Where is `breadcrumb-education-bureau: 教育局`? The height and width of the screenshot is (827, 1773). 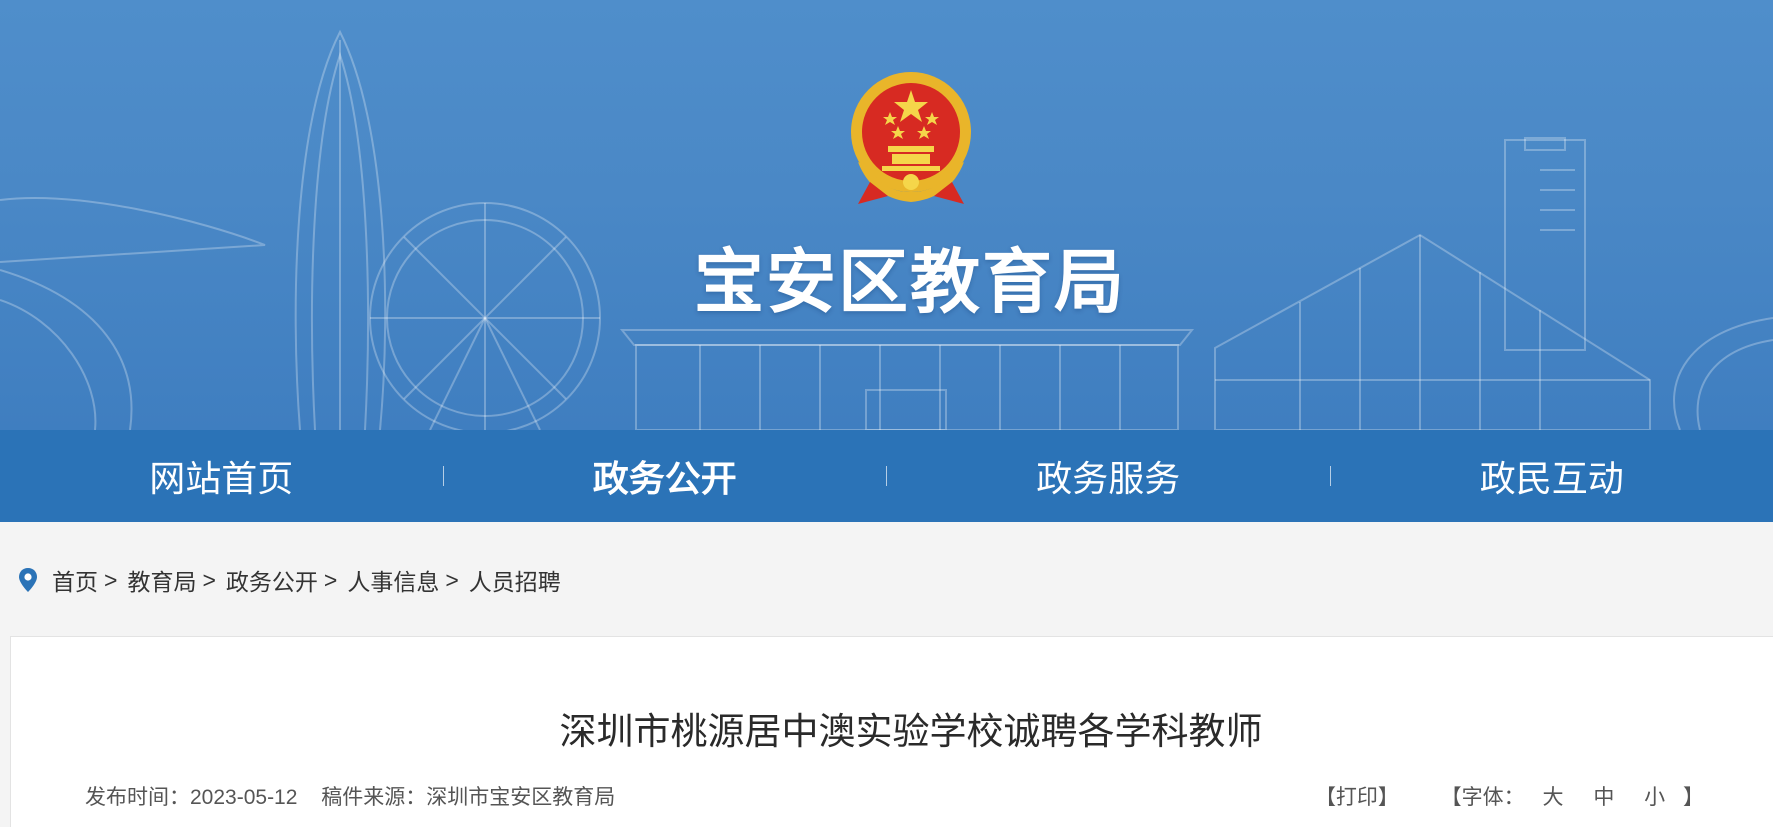
breadcrumb-education-bureau: 教育局 is located at coordinates (161, 580).